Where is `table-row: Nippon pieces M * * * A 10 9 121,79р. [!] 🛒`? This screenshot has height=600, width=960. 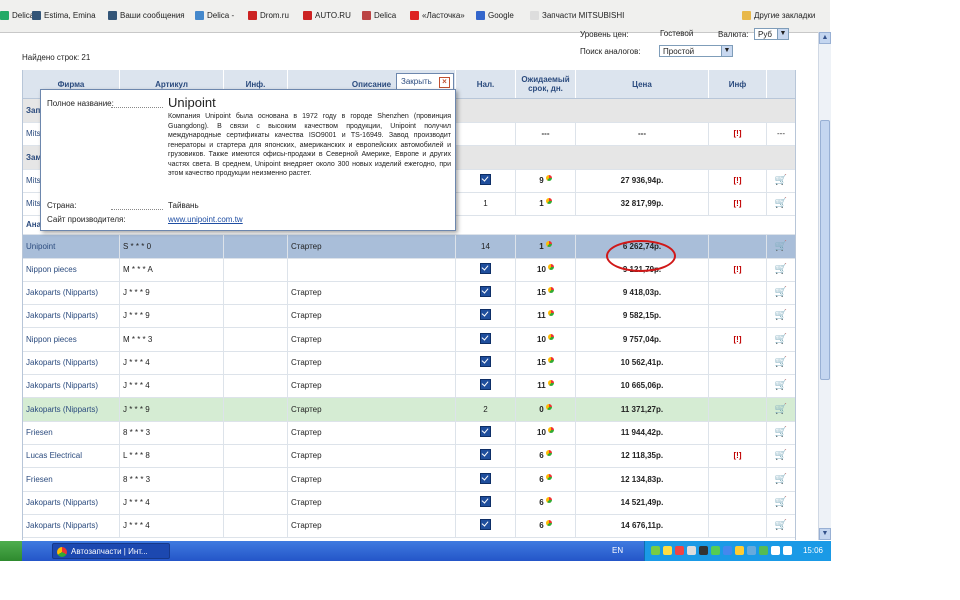 table-row: Nippon pieces M * * * A 10 9 121,79р. [!] 🛒 is located at coordinates (409, 269).